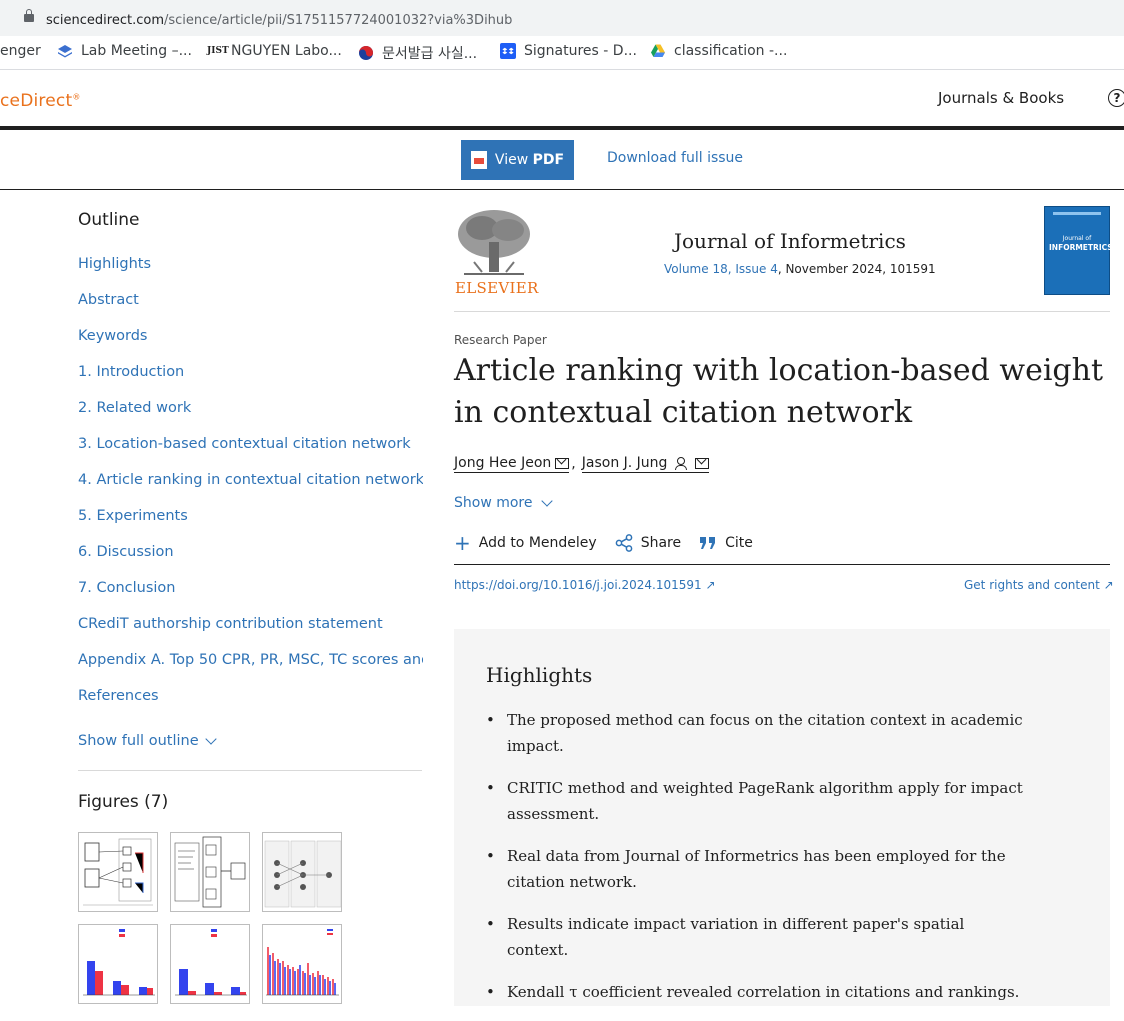  Describe the element at coordinates (20, 51) in the screenshot. I see `bookmark-item: enger` at that location.